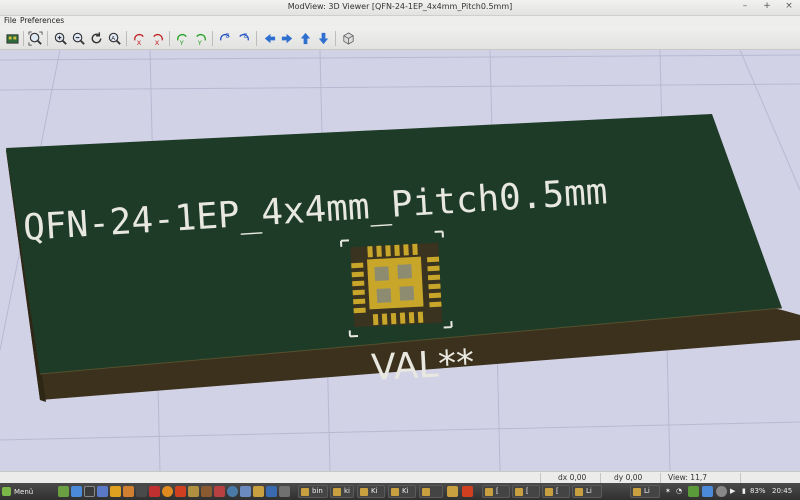 This screenshot has width=800, height=500. Describe the element at coordinates (348, 38) in the screenshot. I see `ortho-icon` at that location.